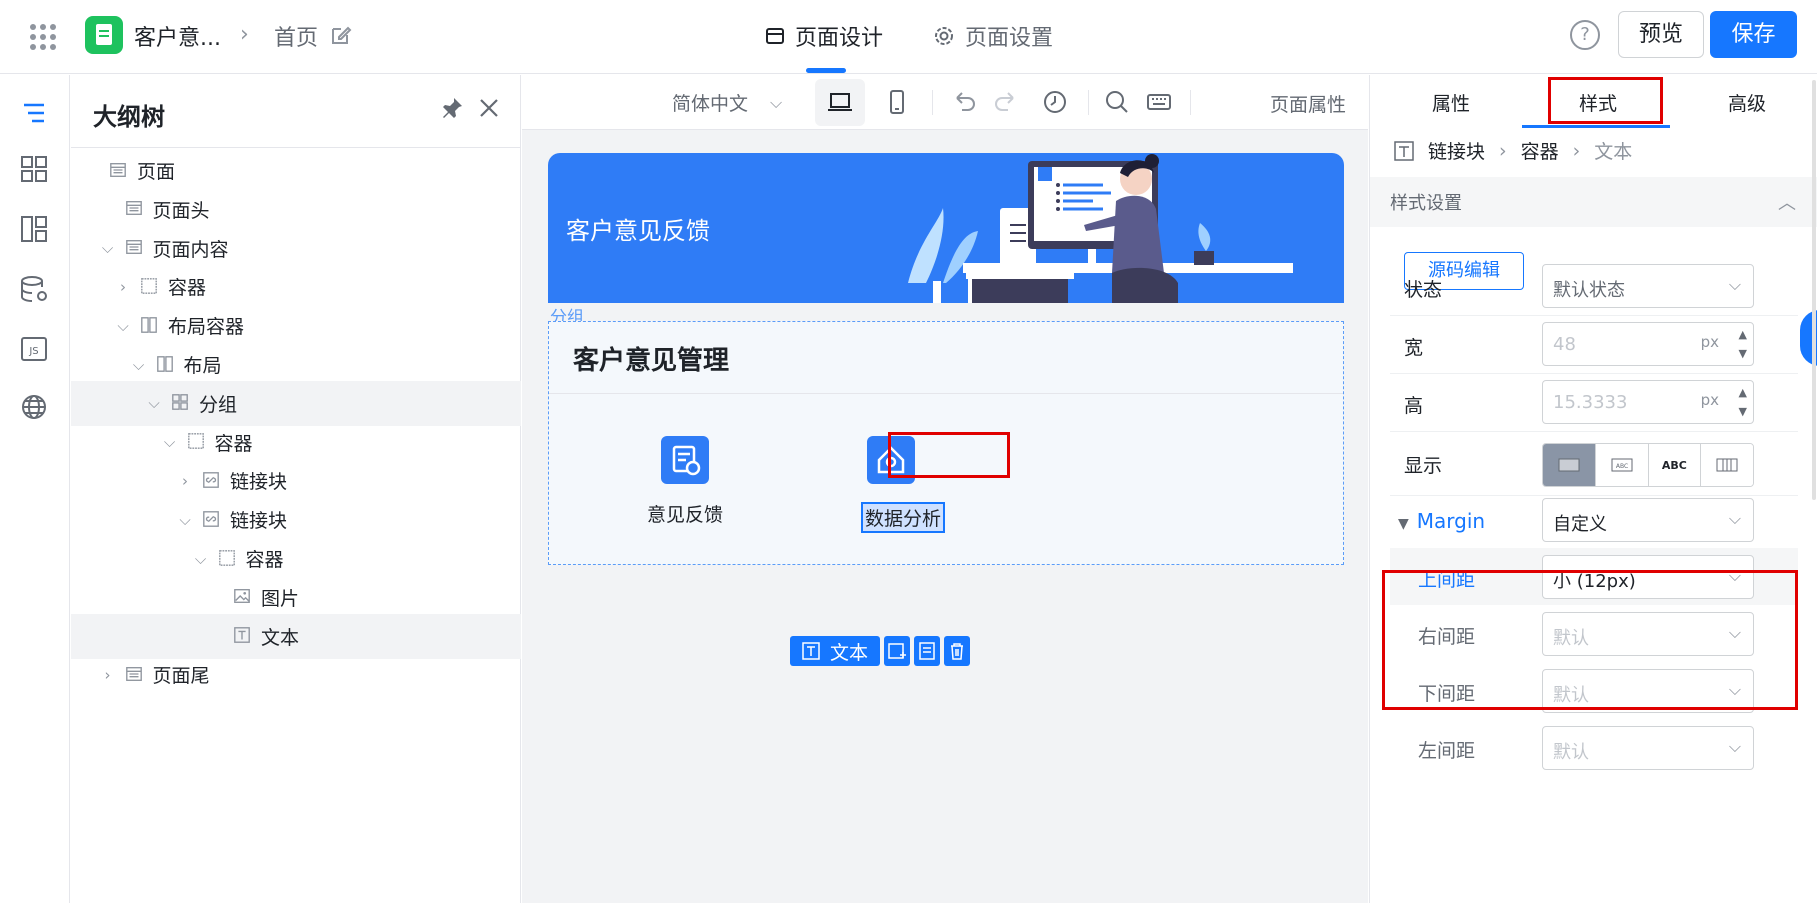 The width and height of the screenshot is (1817, 903). I want to click on page-properties-button: 页面属性, so click(1308, 103).